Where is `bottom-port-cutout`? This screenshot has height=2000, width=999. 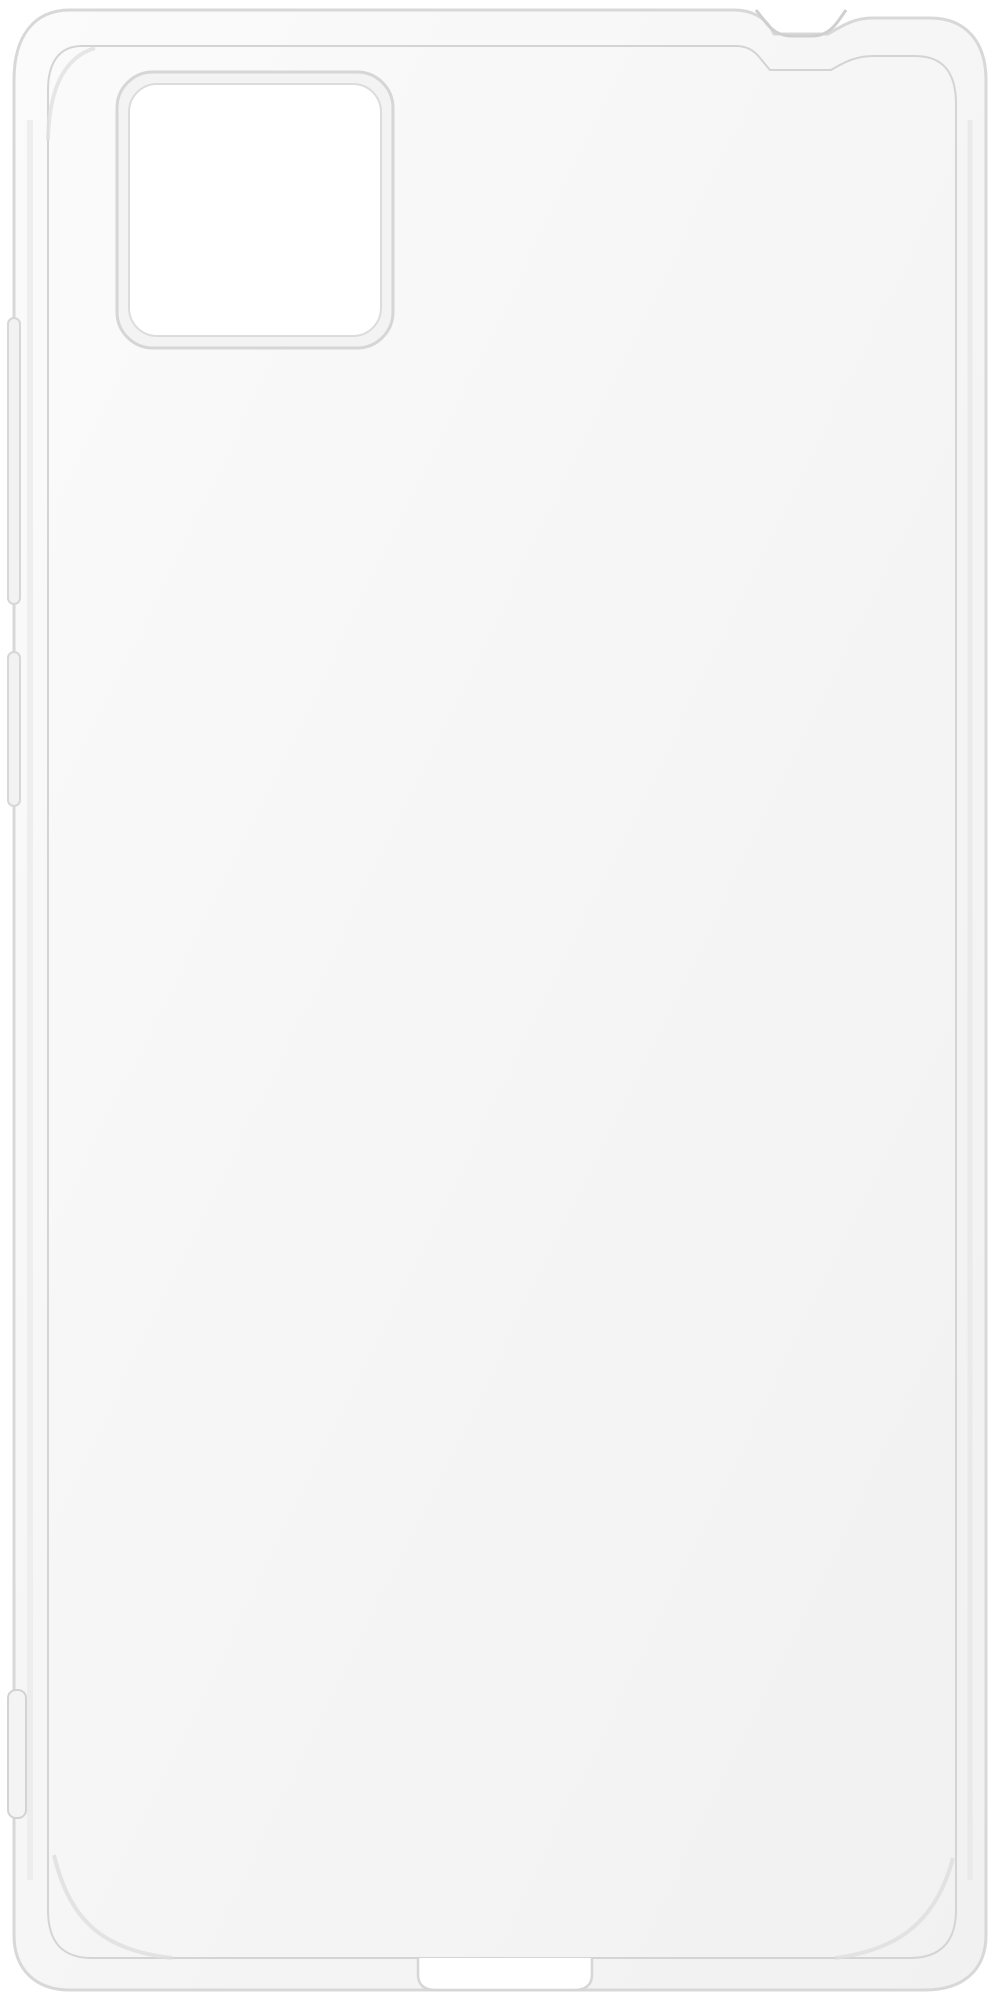
bottom-port-cutout is located at coordinates (505, 1975).